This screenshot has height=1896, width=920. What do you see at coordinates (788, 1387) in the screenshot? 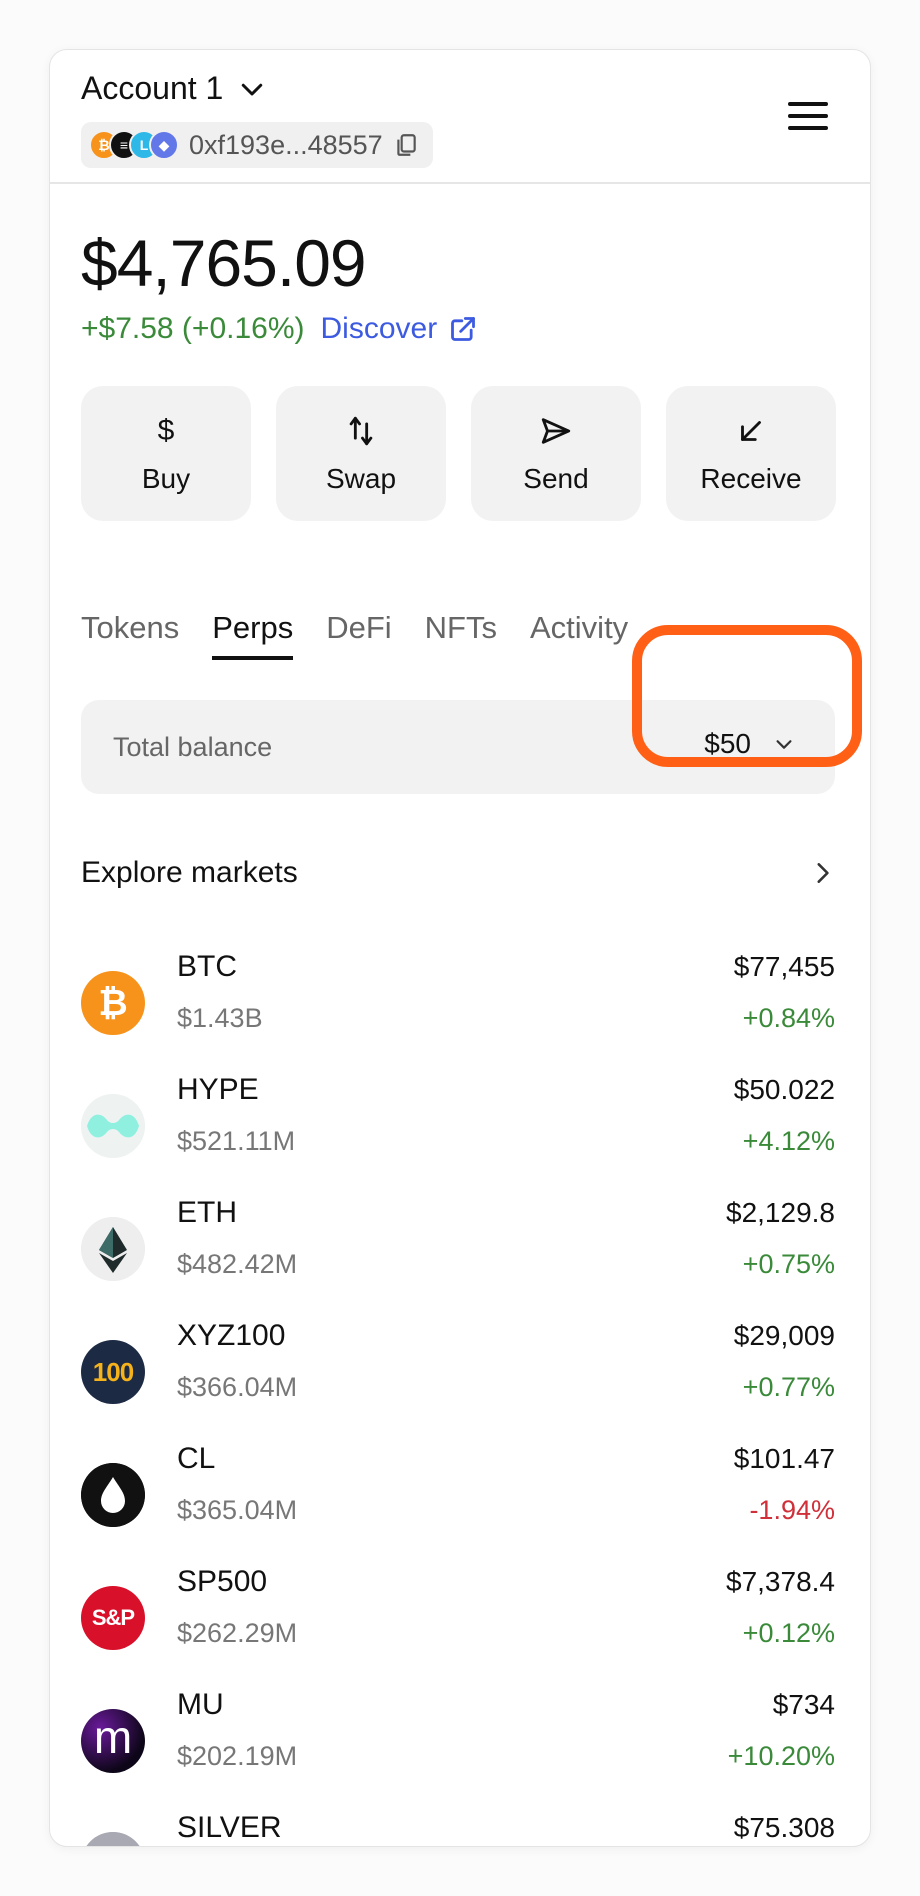
I see `market-change: +0.77%` at bounding box center [788, 1387].